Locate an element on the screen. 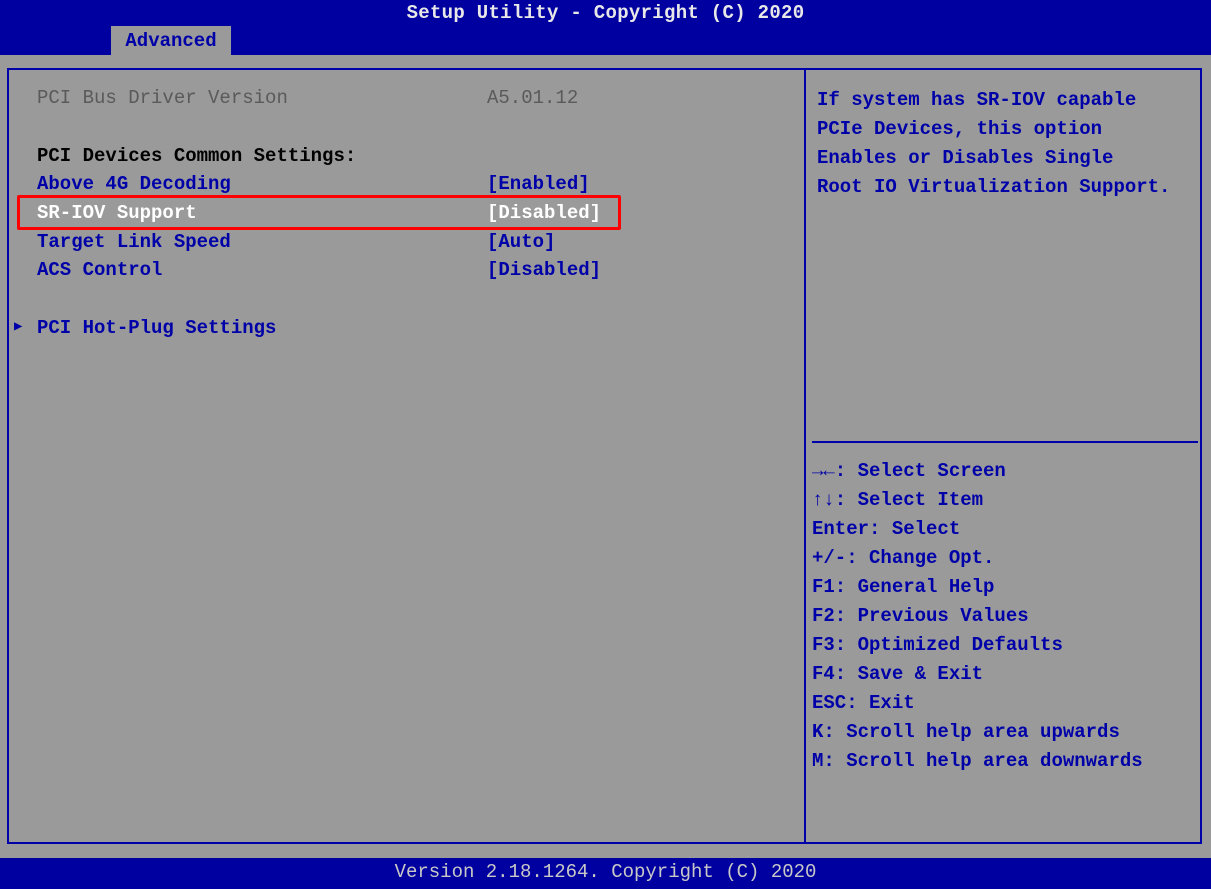 The height and width of the screenshot is (889, 1211). key-hint-f1: F1: General Help is located at coordinates (903, 587).